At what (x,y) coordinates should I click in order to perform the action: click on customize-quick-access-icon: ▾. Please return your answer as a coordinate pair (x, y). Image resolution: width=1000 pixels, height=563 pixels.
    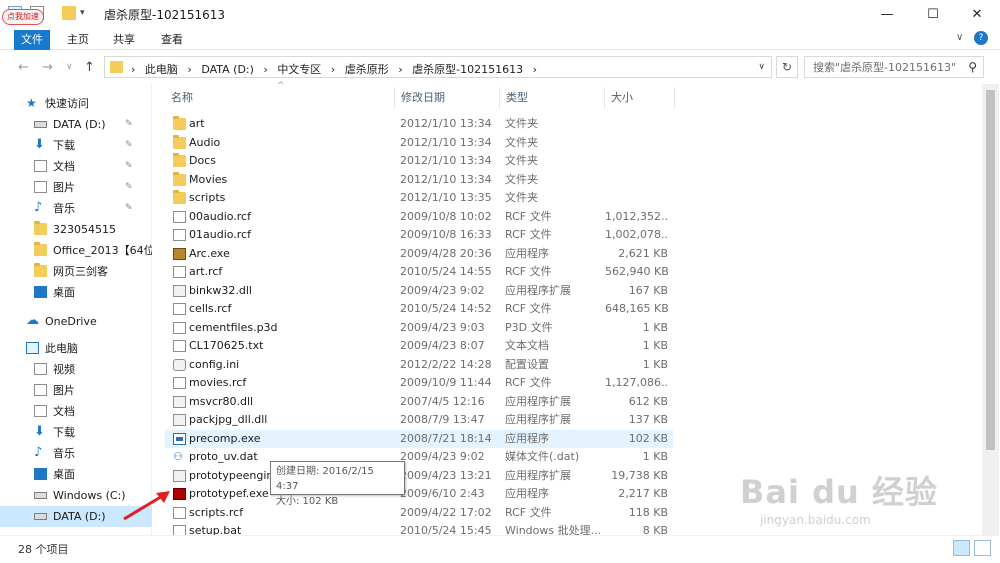
    Looking at the image, I should click on (87, 15).